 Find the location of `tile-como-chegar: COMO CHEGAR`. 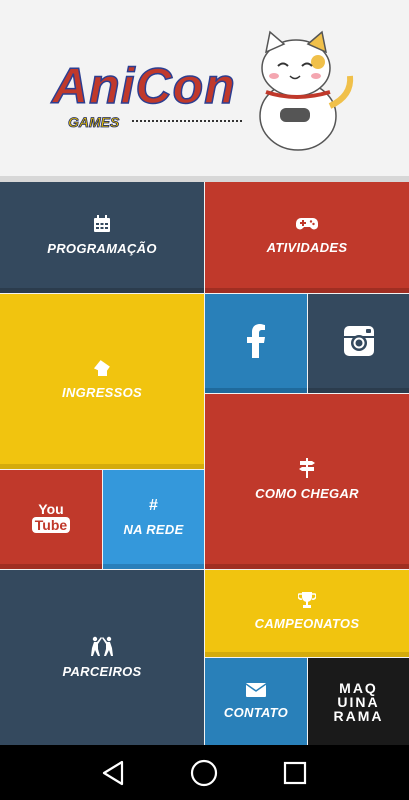

tile-como-chegar: COMO CHEGAR is located at coordinates (307, 481).